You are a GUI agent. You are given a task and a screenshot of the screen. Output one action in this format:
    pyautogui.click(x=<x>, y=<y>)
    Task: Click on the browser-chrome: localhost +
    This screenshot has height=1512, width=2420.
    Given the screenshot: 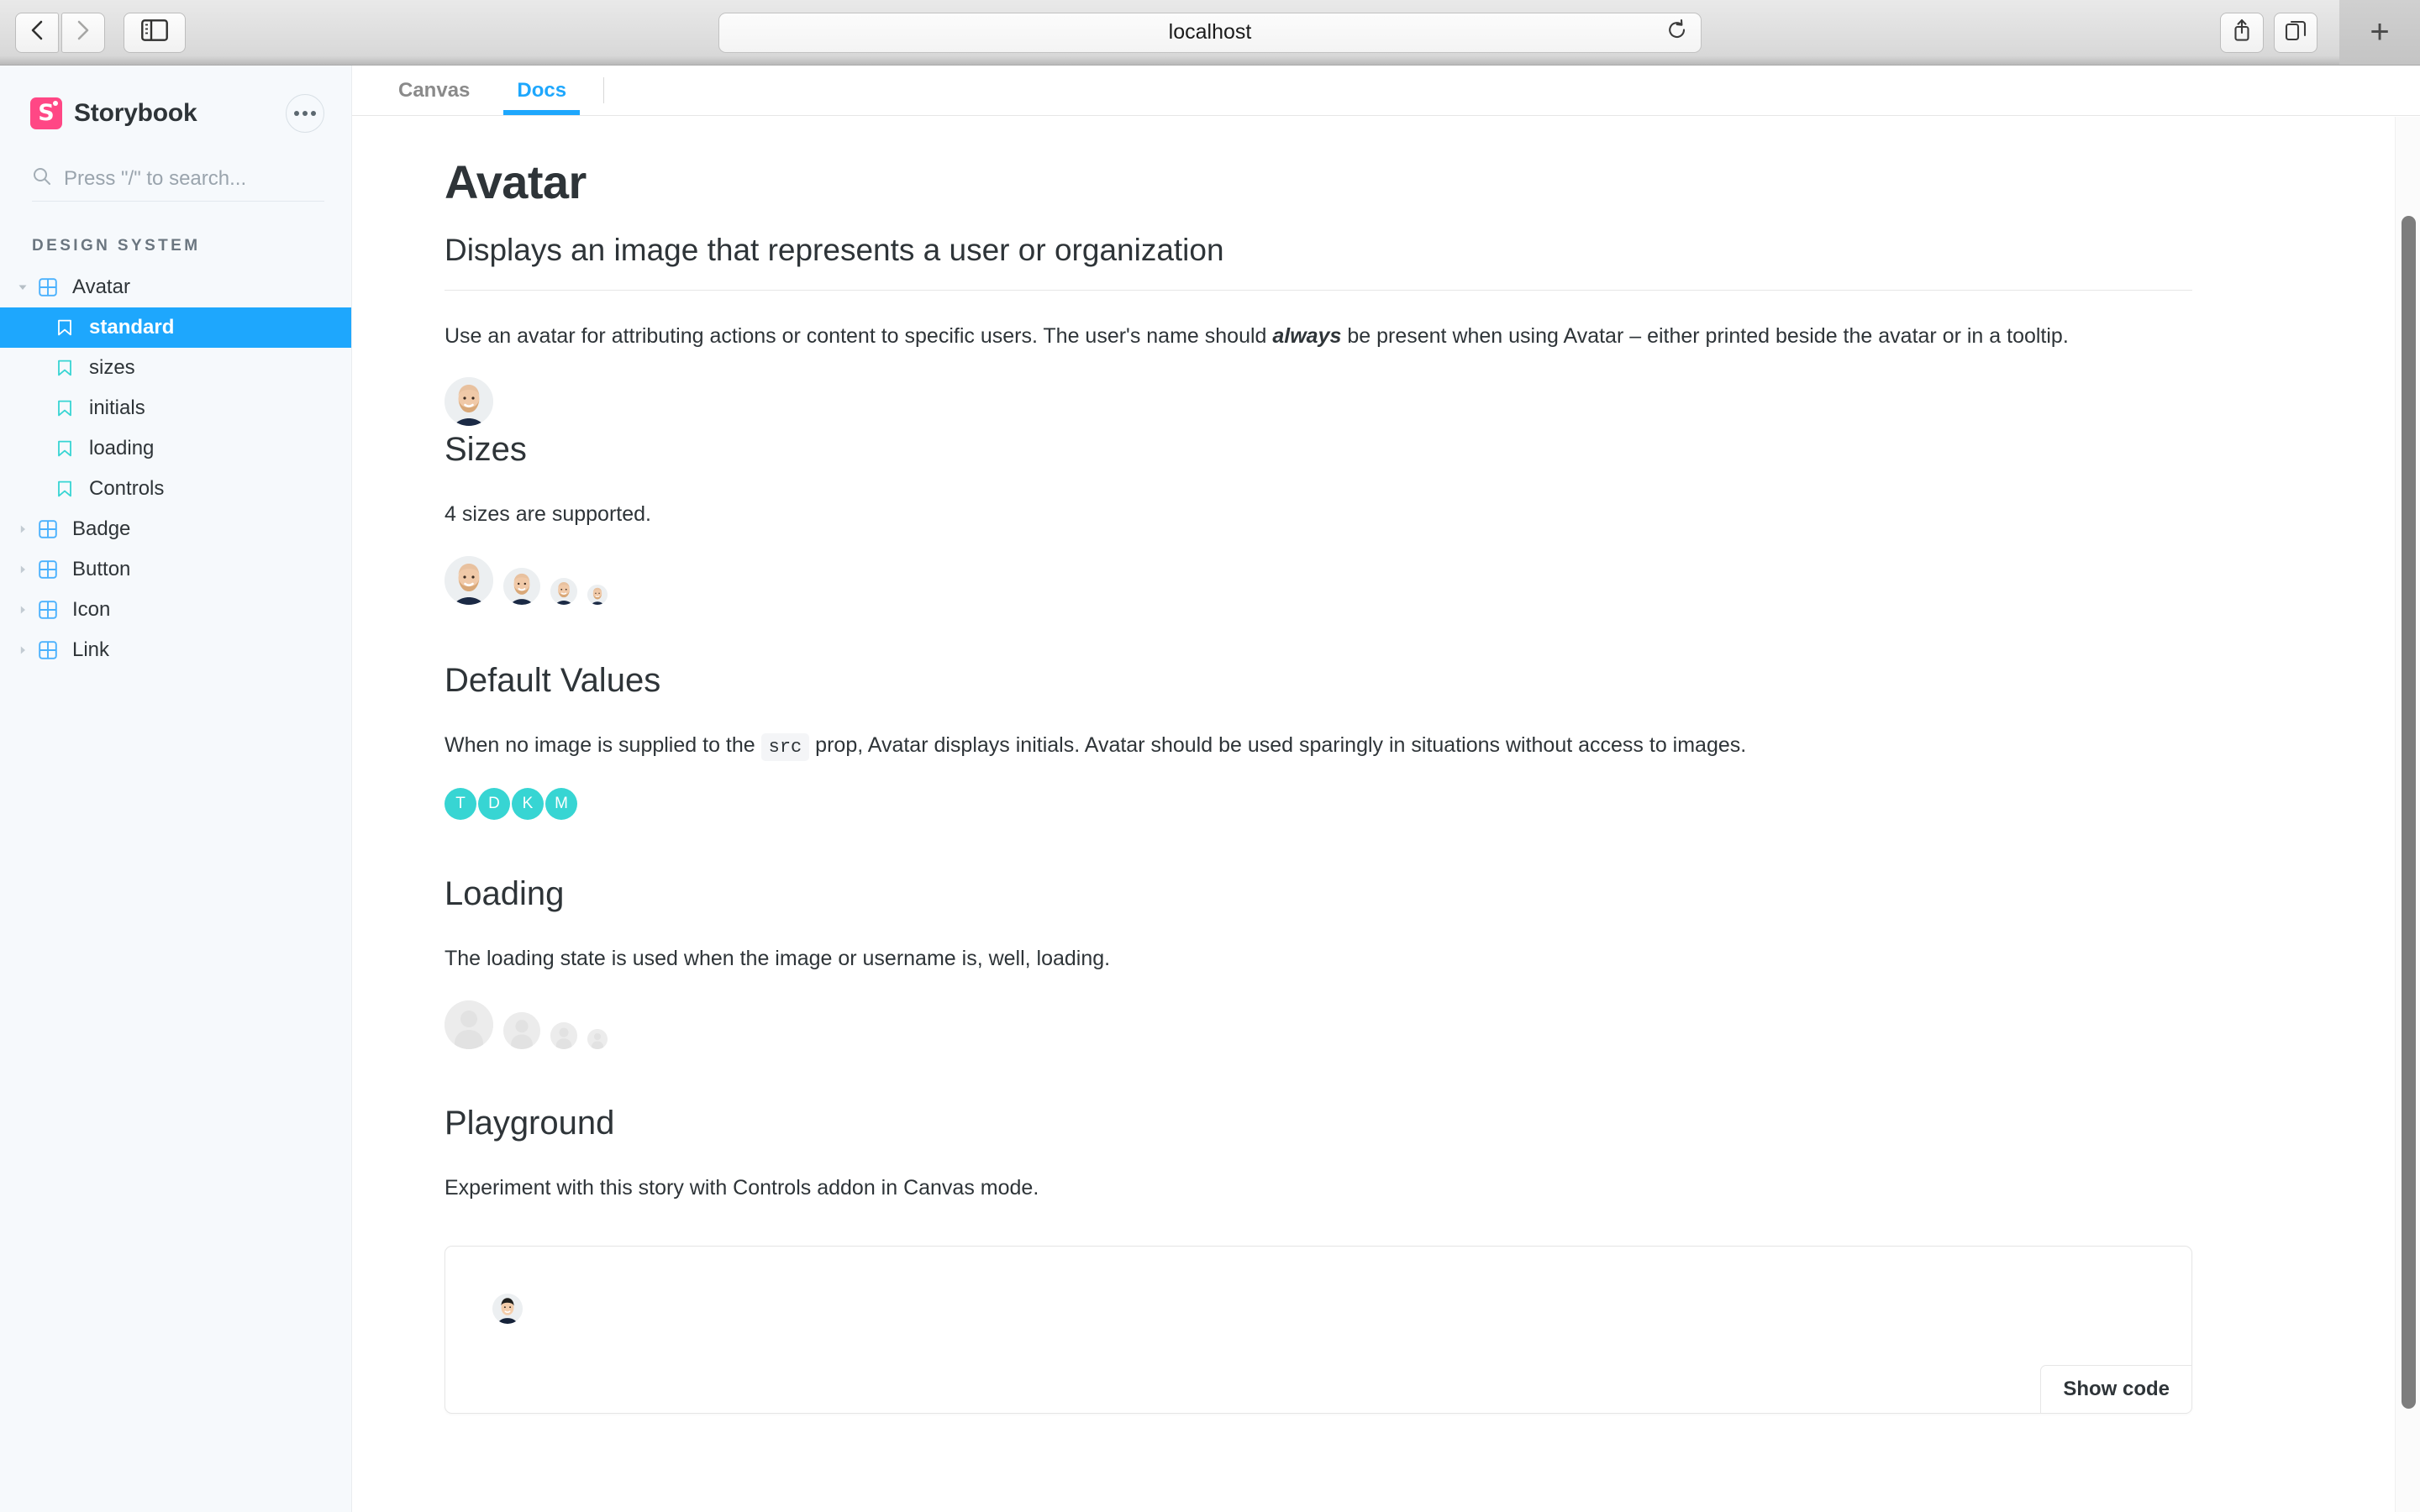 What is the action you would take?
    pyautogui.click(x=1210, y=33)
    